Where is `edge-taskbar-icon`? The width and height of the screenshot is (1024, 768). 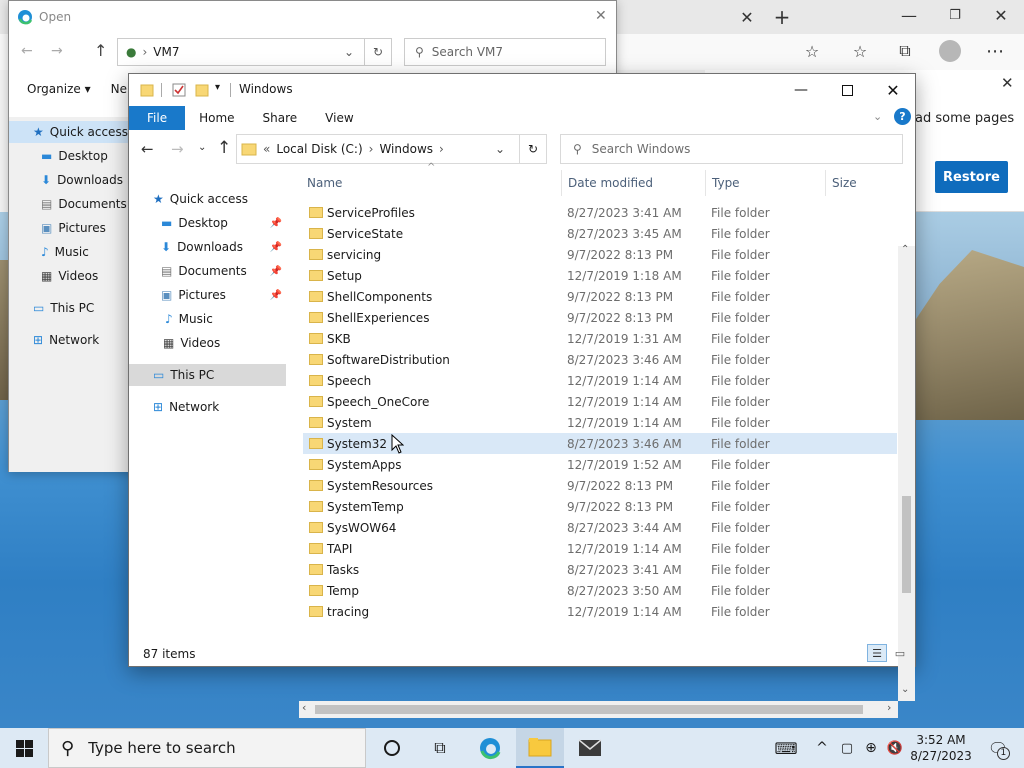 edge-taskbar-icon is located at coordinates (490, 748).